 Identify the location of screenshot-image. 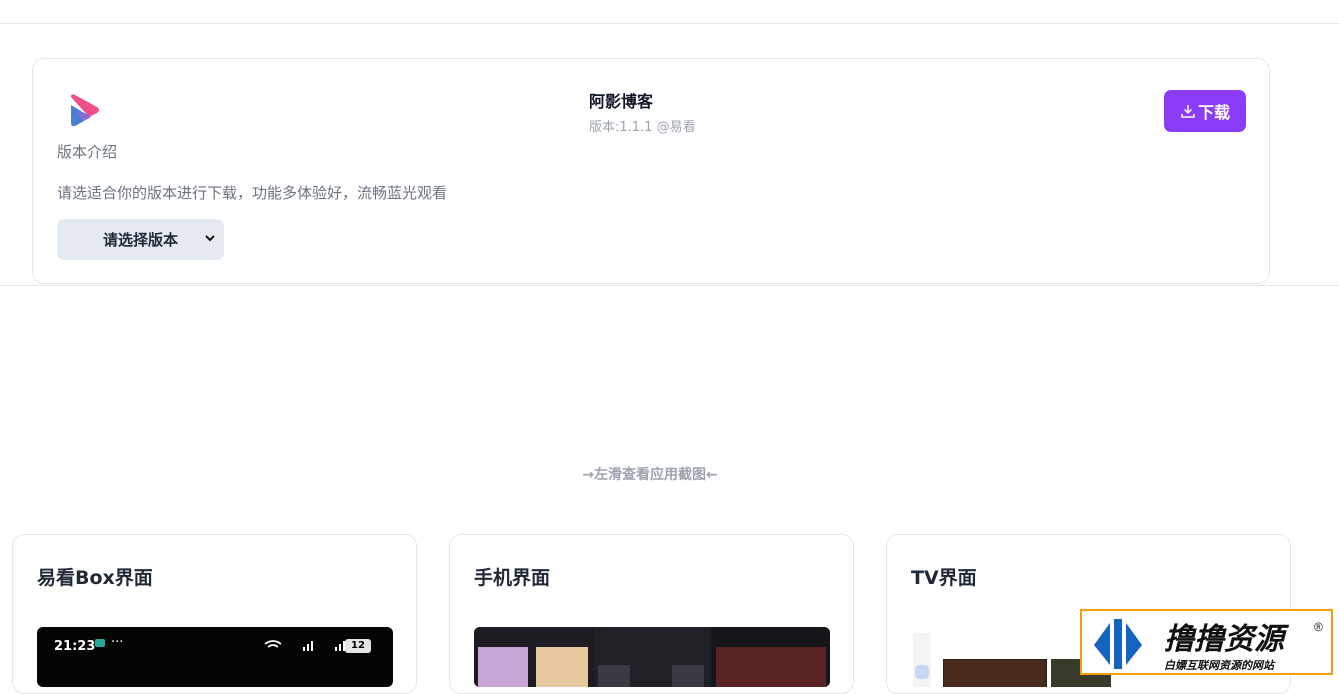
(652, 657).